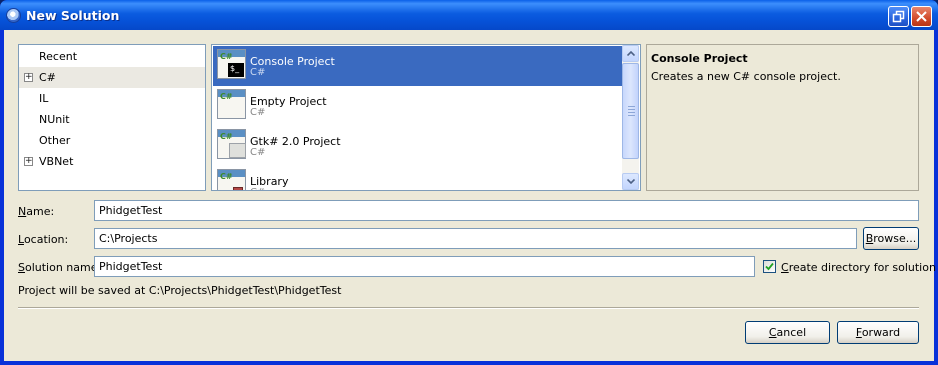  What do you see at coordinates (112, 140) in the screenshot?
I see `category-item-other: Other` at bounding box center [112, 140].